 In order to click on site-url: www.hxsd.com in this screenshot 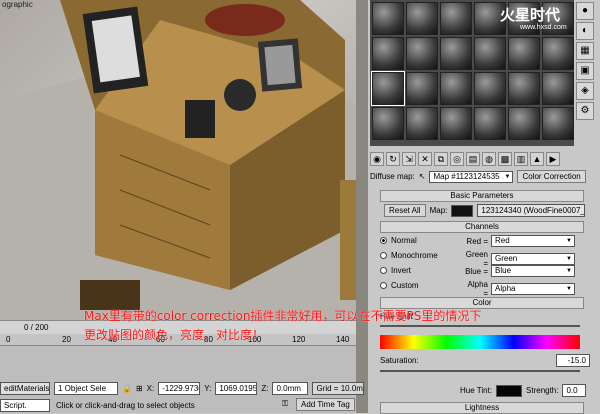, I will do `click(543, 27)`.